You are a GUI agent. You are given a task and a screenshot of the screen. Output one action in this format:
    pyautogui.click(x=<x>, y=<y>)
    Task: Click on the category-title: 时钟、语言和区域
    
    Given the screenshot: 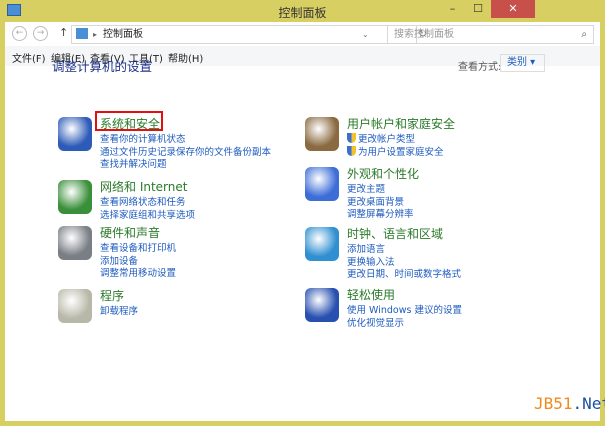 What is the action you would take?
    pyautogui.click(x=395, y=233)
    